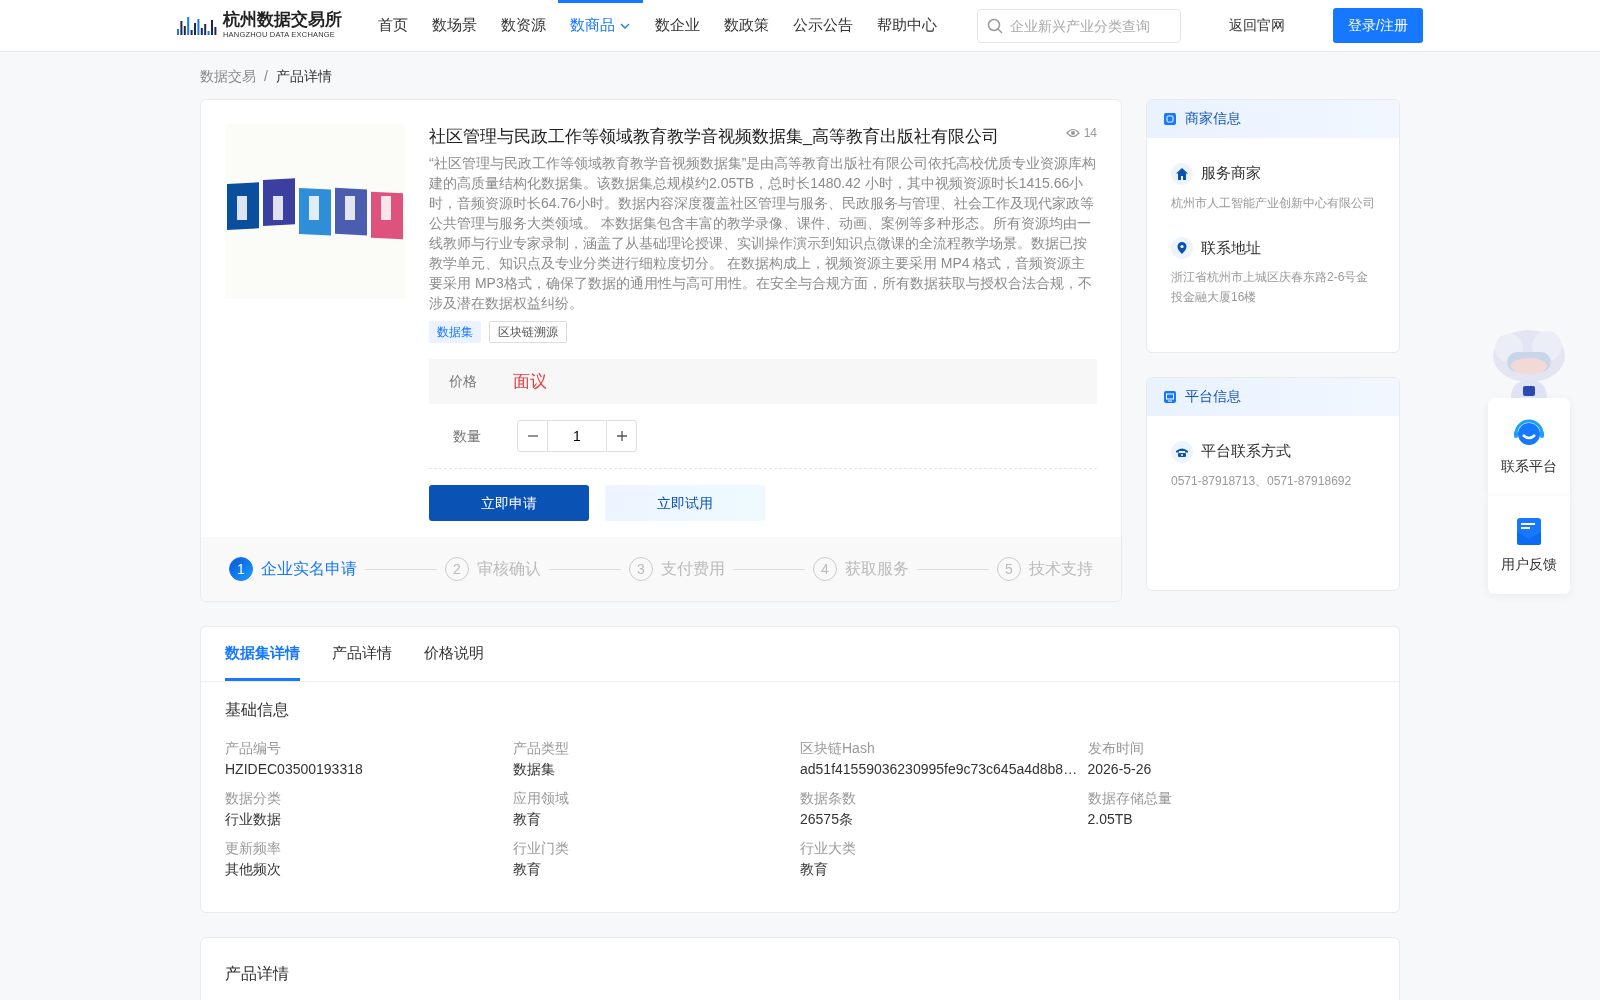  I want to click on location-pin-icon, so click(1182, 248).